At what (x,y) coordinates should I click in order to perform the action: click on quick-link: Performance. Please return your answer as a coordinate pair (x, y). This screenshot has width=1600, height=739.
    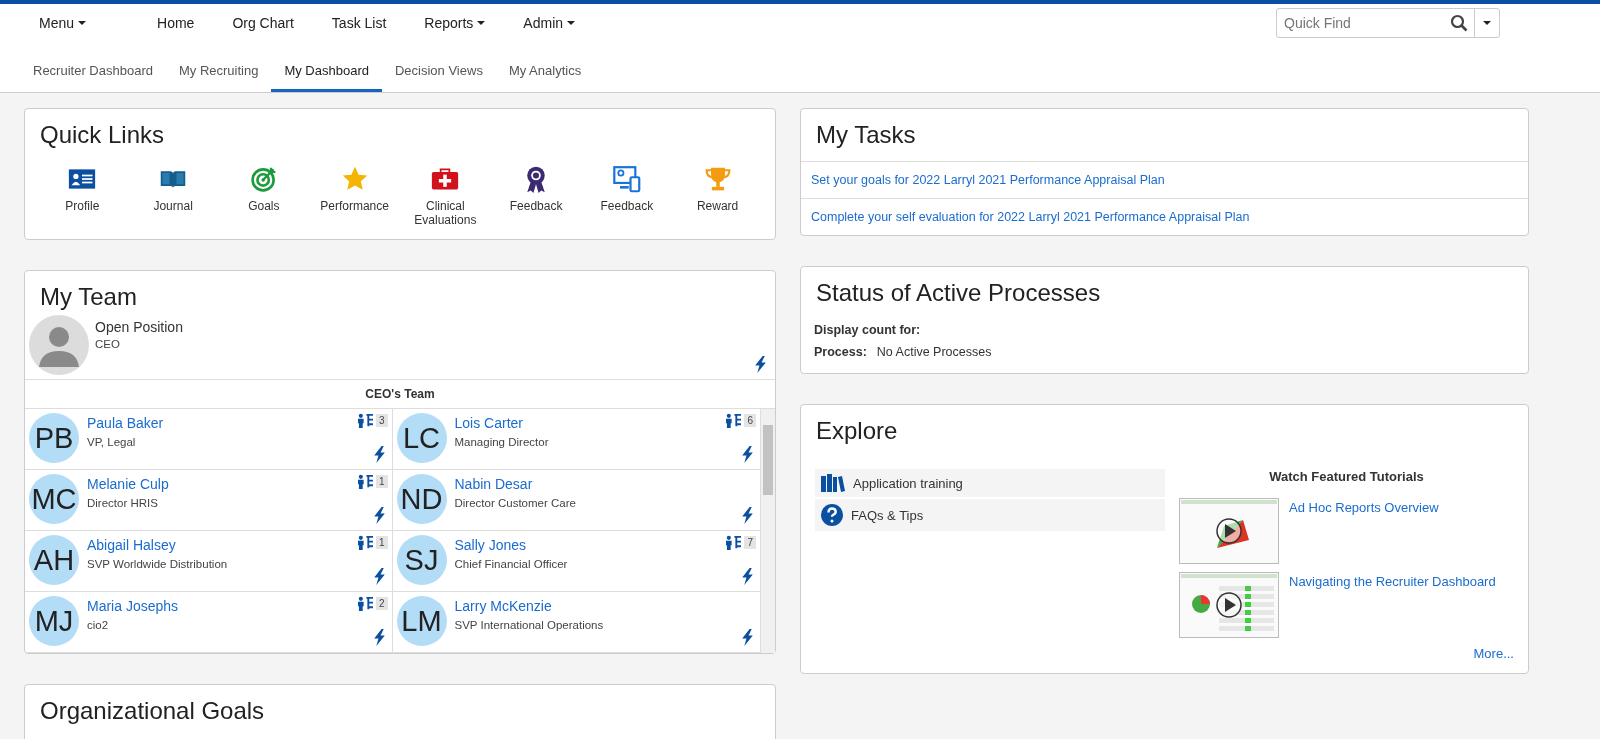
    Looking at the image, I should click on (354, 196).